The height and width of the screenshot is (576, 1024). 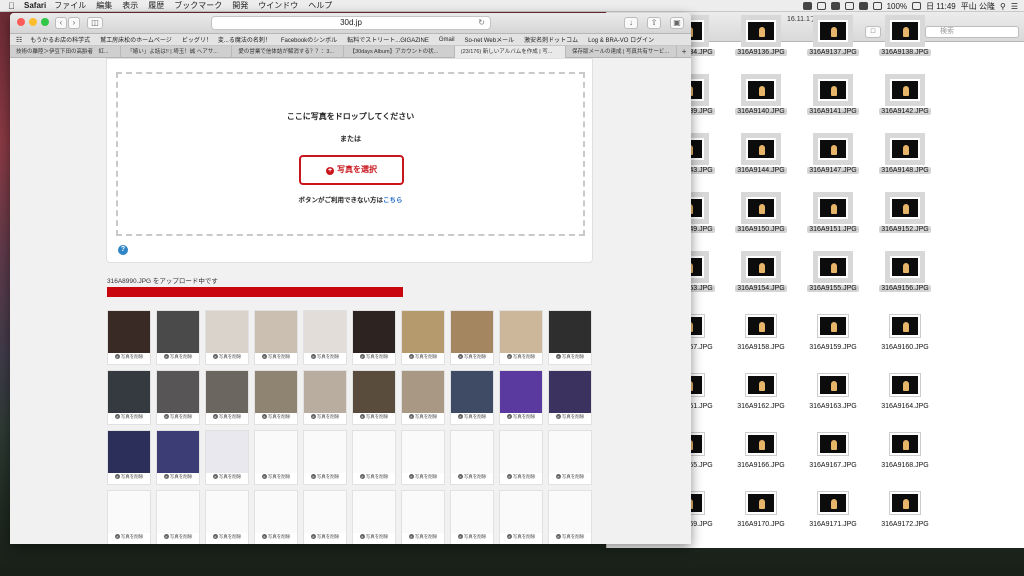 What do you see at coordinates (833, 215) in the screenshot?
I see `finder-file-item: 316A9151.JPG` at bounding box center [833, 215].